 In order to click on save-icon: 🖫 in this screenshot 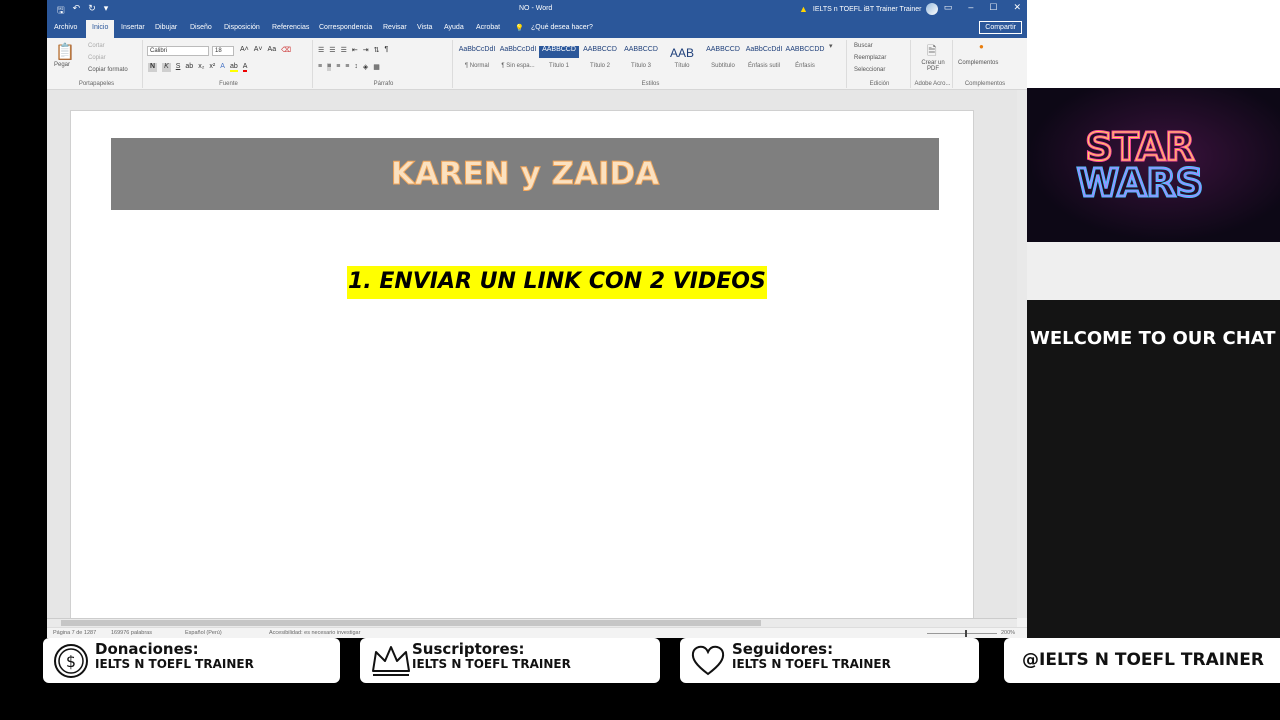, I will do `click(61, 11)`.